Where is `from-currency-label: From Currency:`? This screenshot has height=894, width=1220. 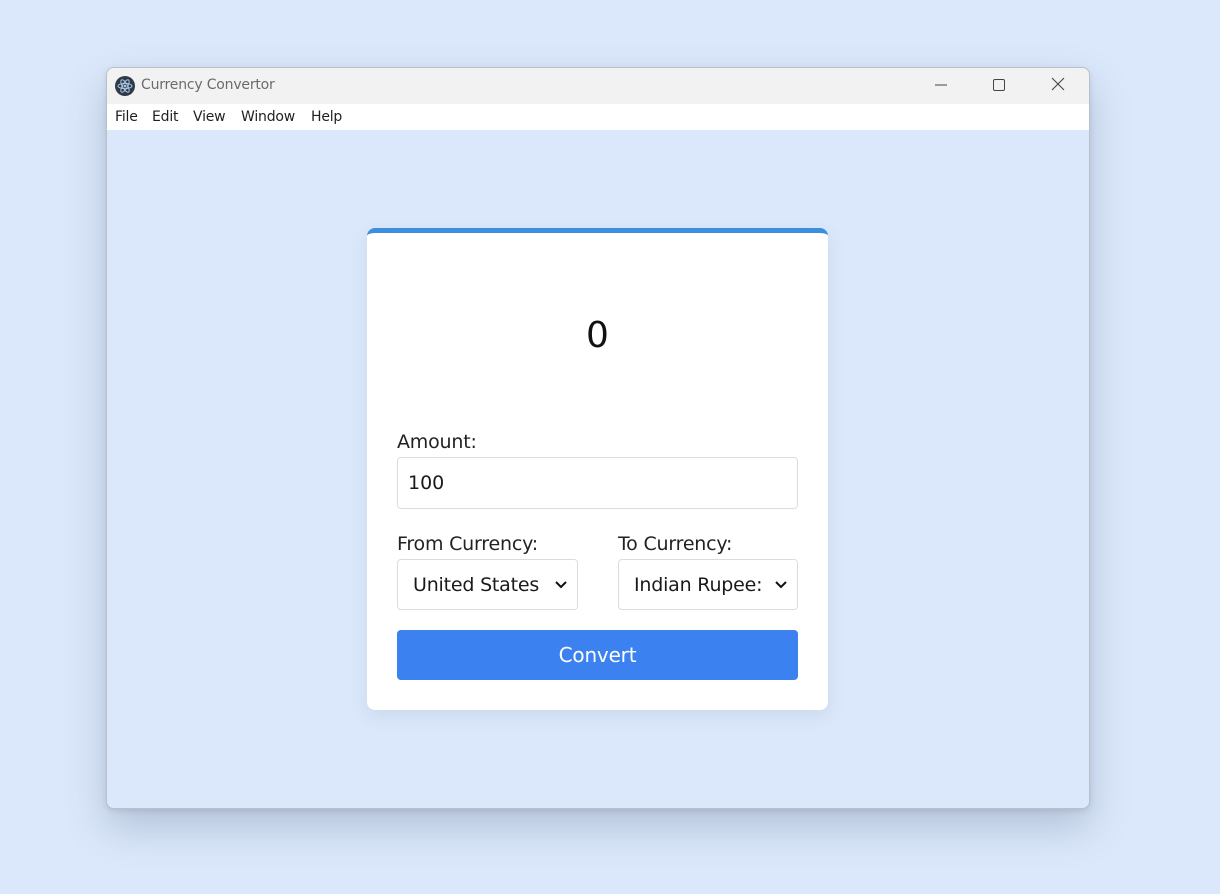
from-currency-label: From Currency: is located at coordinates (467, 544).